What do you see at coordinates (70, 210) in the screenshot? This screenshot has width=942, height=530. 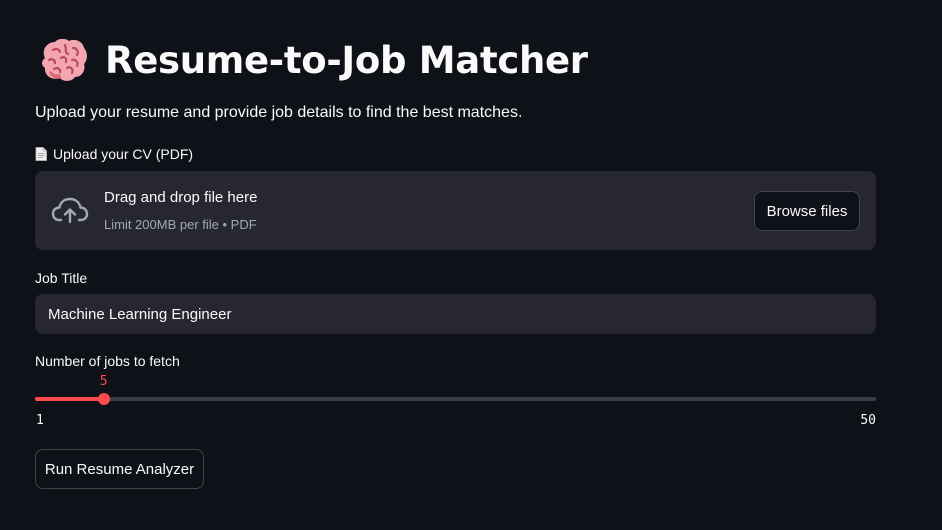 I see `cloud-upload-icon` at bounding box center [70, 210].